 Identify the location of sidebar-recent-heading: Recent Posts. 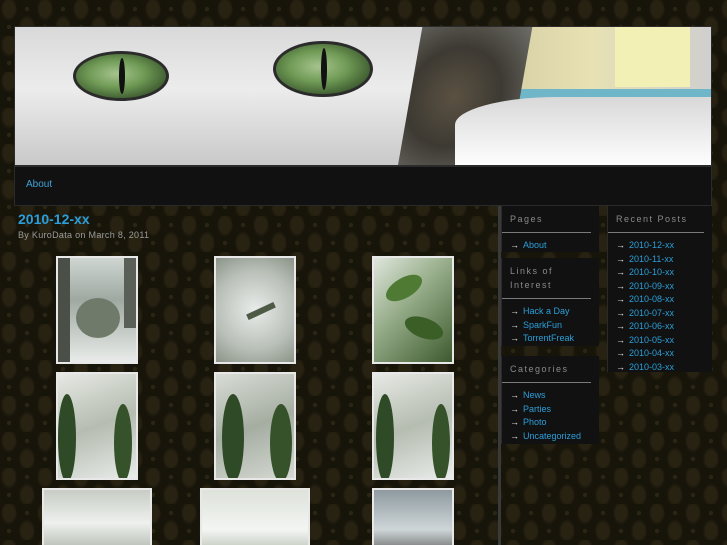
(656, 219).